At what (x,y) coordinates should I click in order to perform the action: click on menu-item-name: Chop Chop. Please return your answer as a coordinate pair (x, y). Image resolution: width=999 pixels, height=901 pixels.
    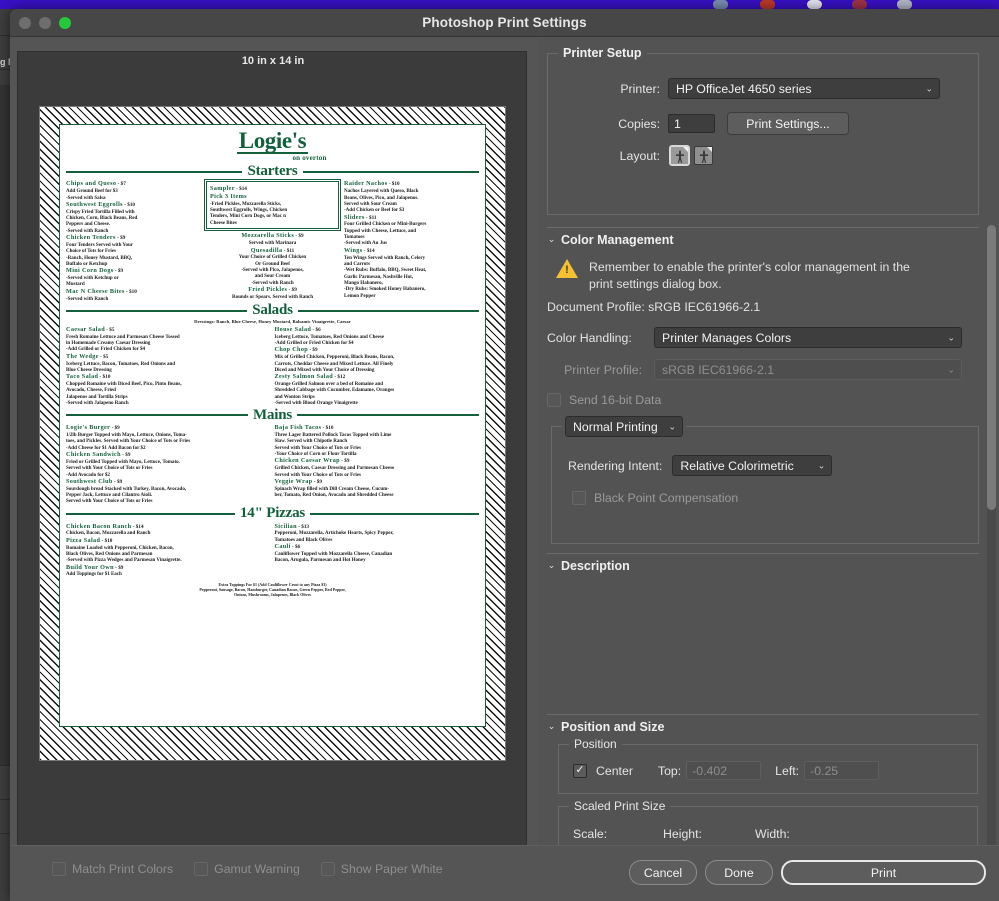
    Looking at the image, I should click on (291, 350).